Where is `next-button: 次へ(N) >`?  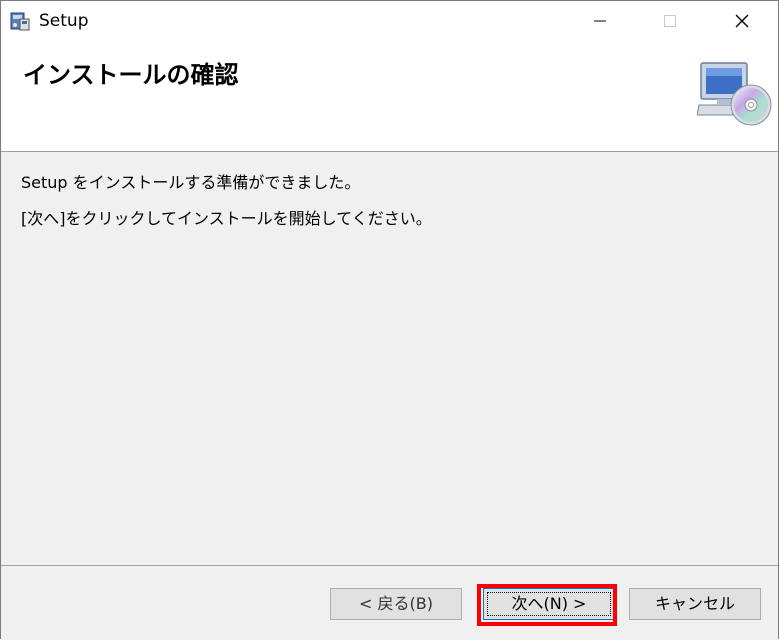 next-button: 次へ(N) > is located at coordinates (549, 604).